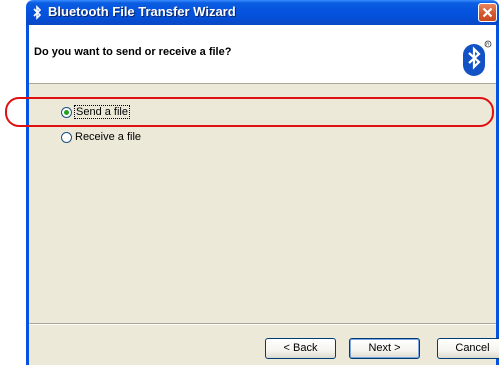  I want to click on receive-file-label: Receive a file, so click(108, 137).